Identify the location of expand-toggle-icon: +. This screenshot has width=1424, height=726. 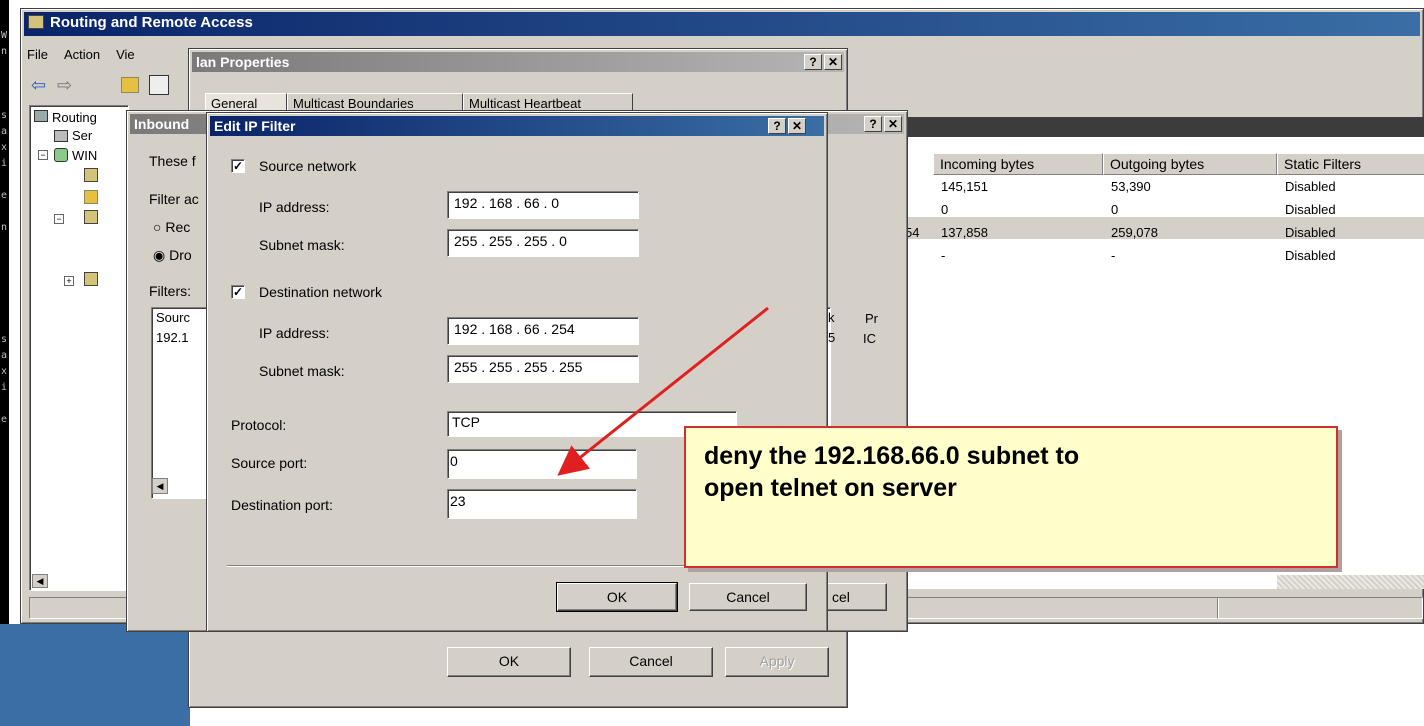
(69, 281).